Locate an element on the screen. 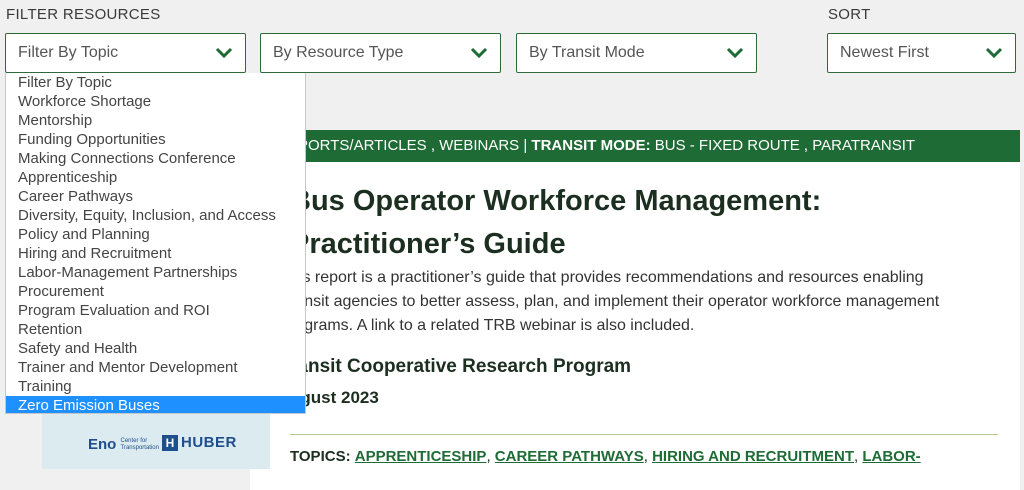  card-transit-mode-label: TRANSIT MODE: is located at coordinates (591, 145).